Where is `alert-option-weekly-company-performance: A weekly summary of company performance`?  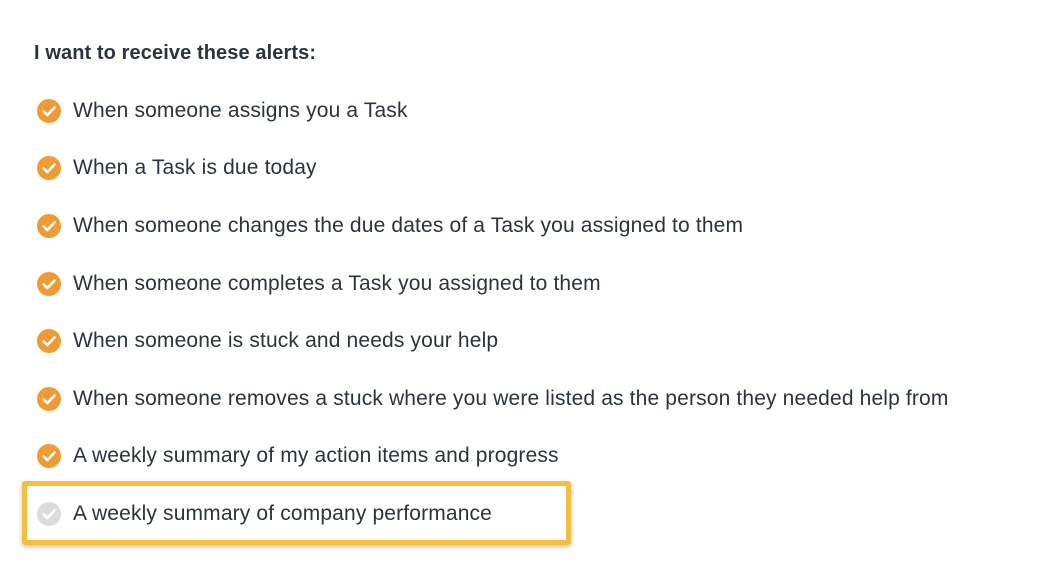 alert-option-weekly-company-performance: A weekly summary of company performance is located at coordinates (264, 514).